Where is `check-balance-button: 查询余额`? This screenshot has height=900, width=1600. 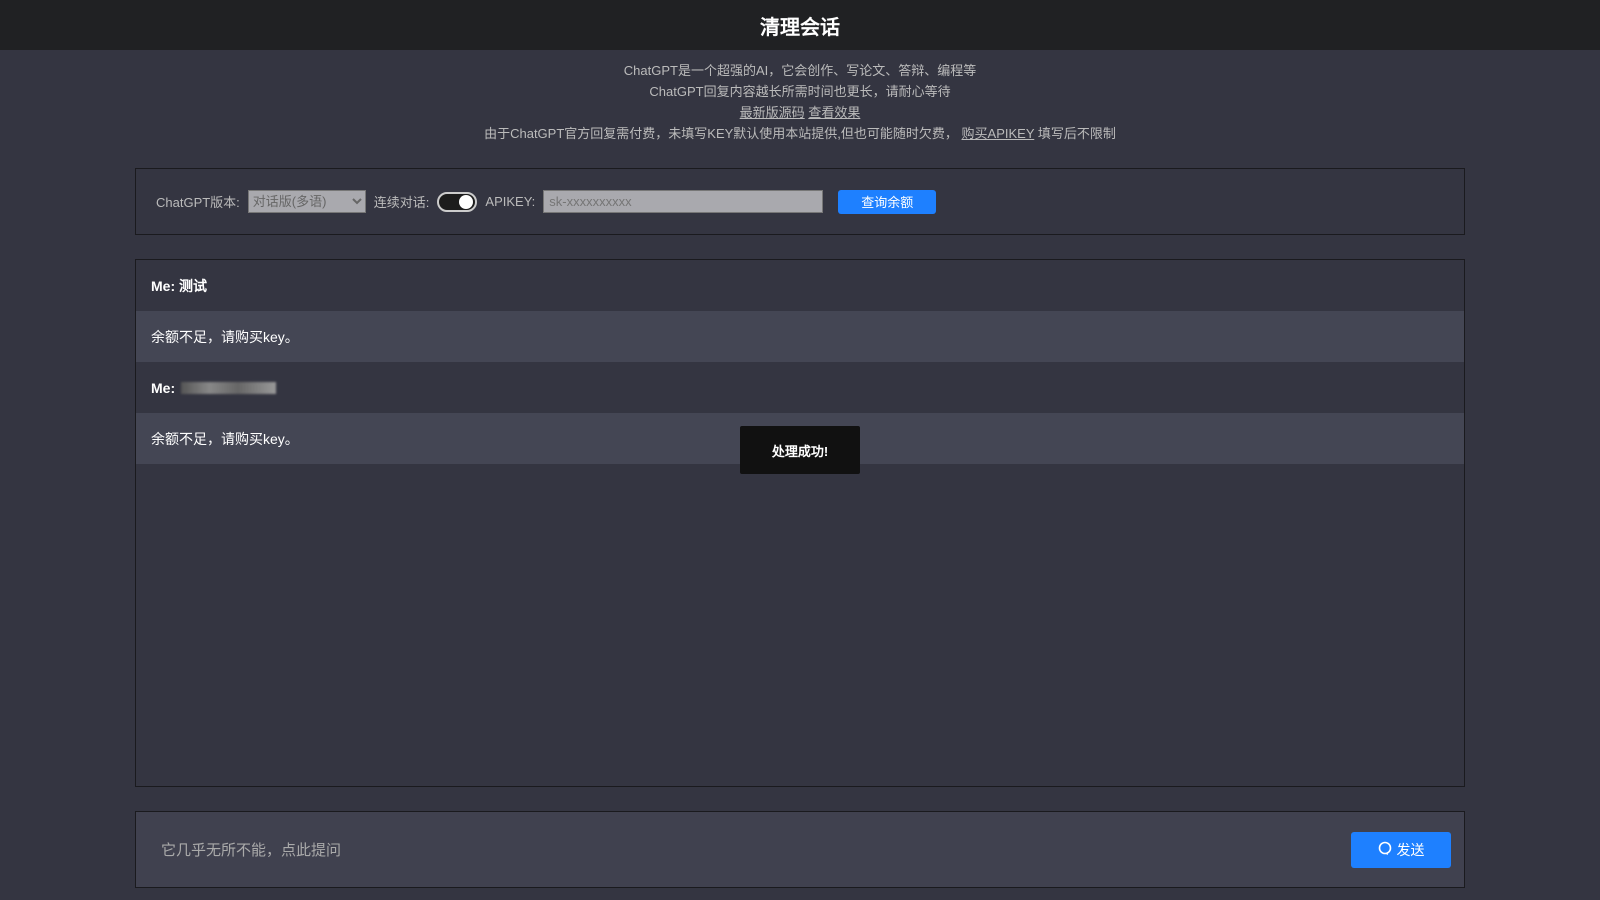 check-balance-button: 查询余额 is located at coordinates (887, 201).